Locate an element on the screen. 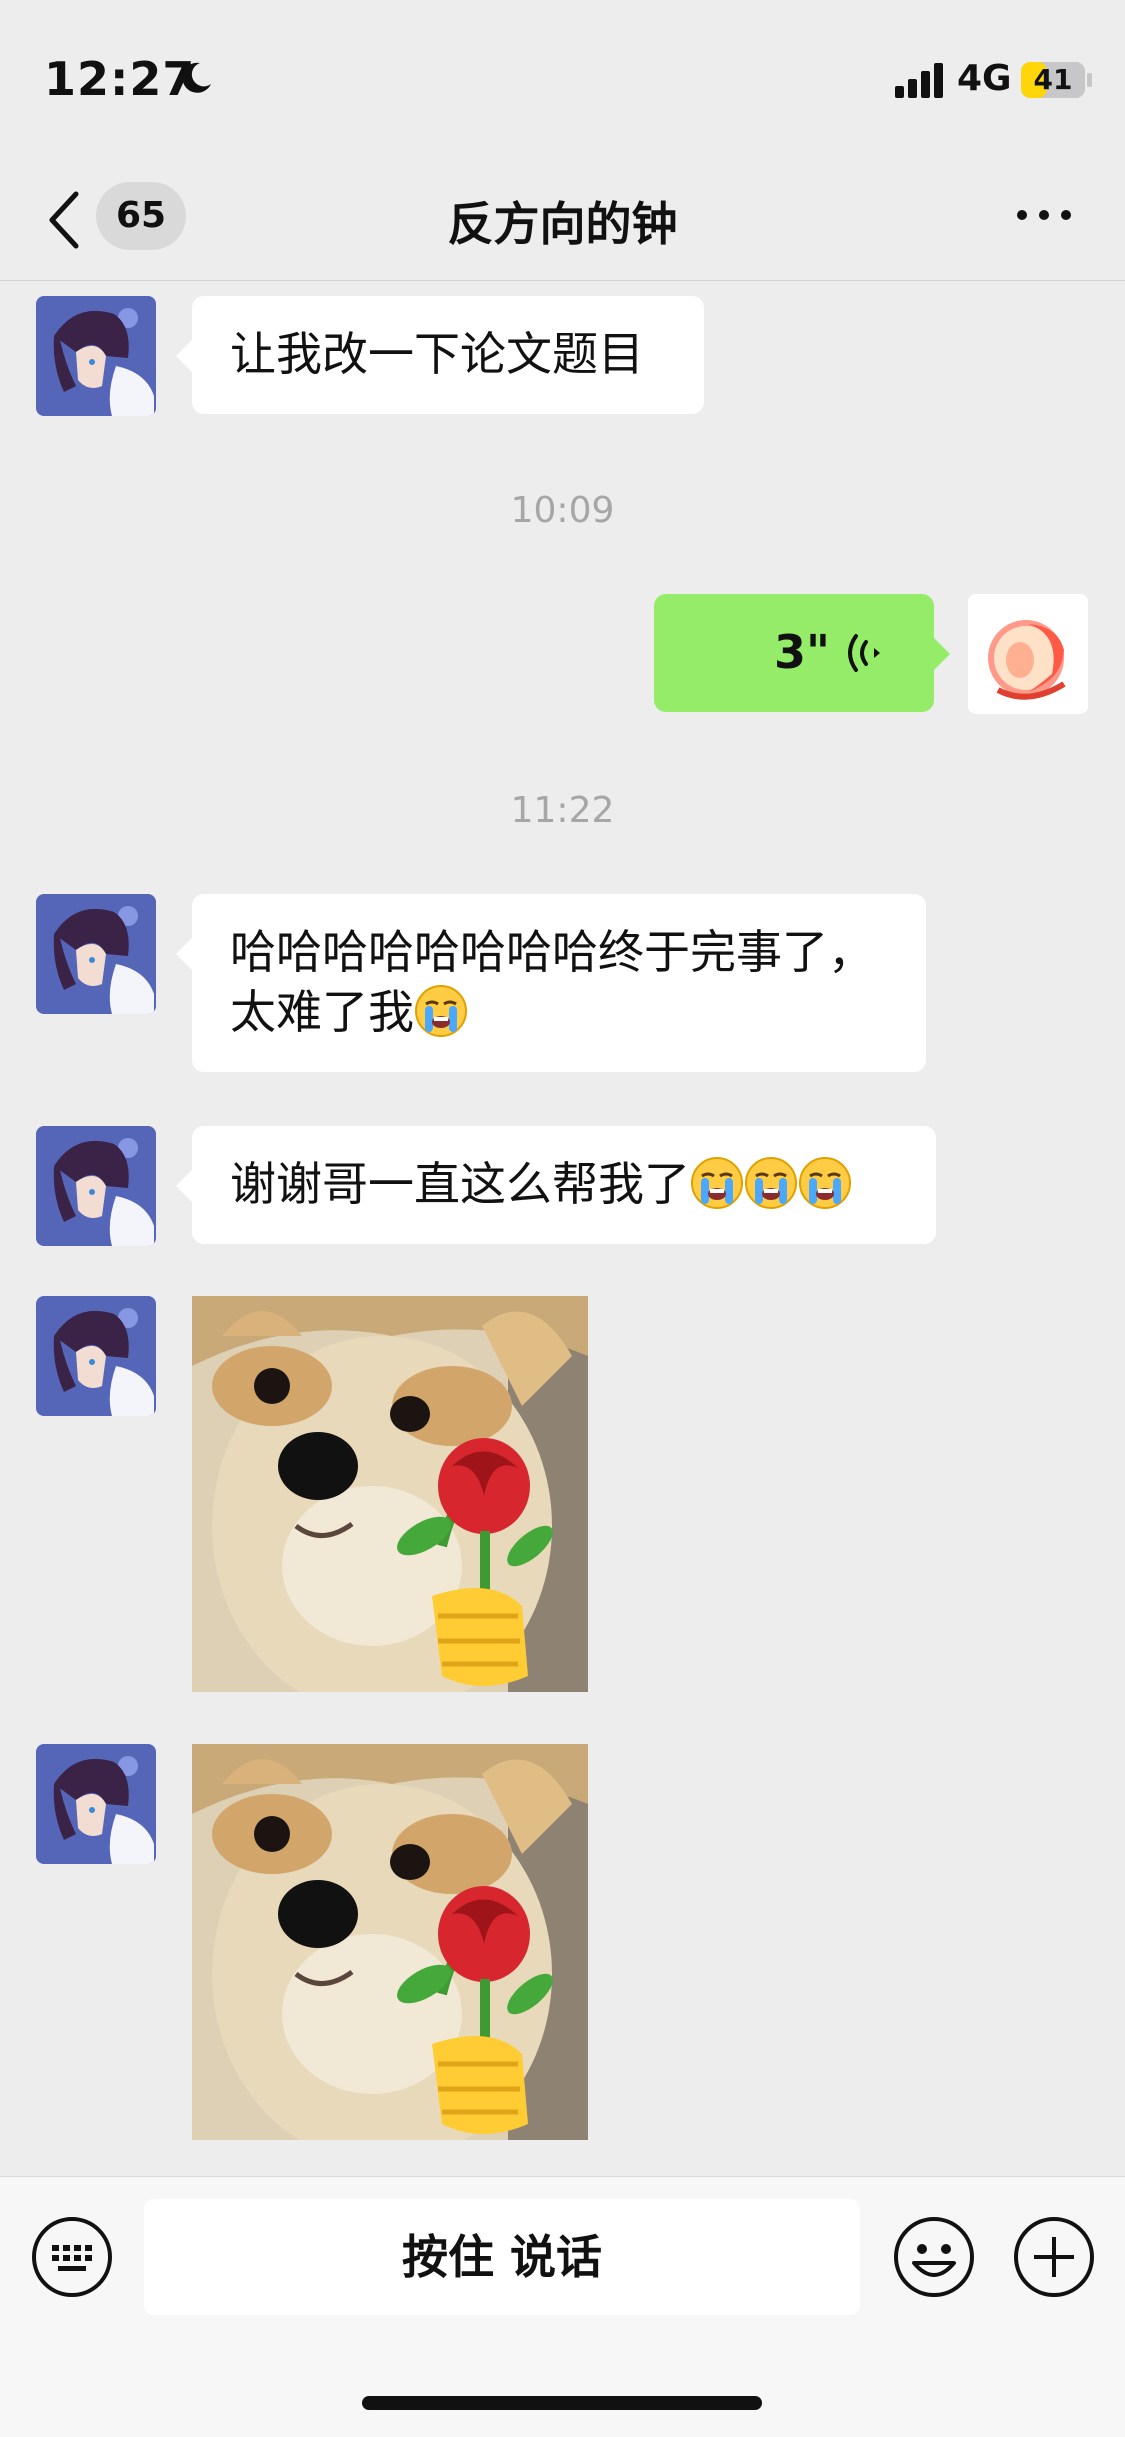 Image resolution: width=1125 pixels, height=2437 pixels. message-text-line: 哈哈哈哈哈哈哈哈终于完事了， is located at coordinates (552, 952).